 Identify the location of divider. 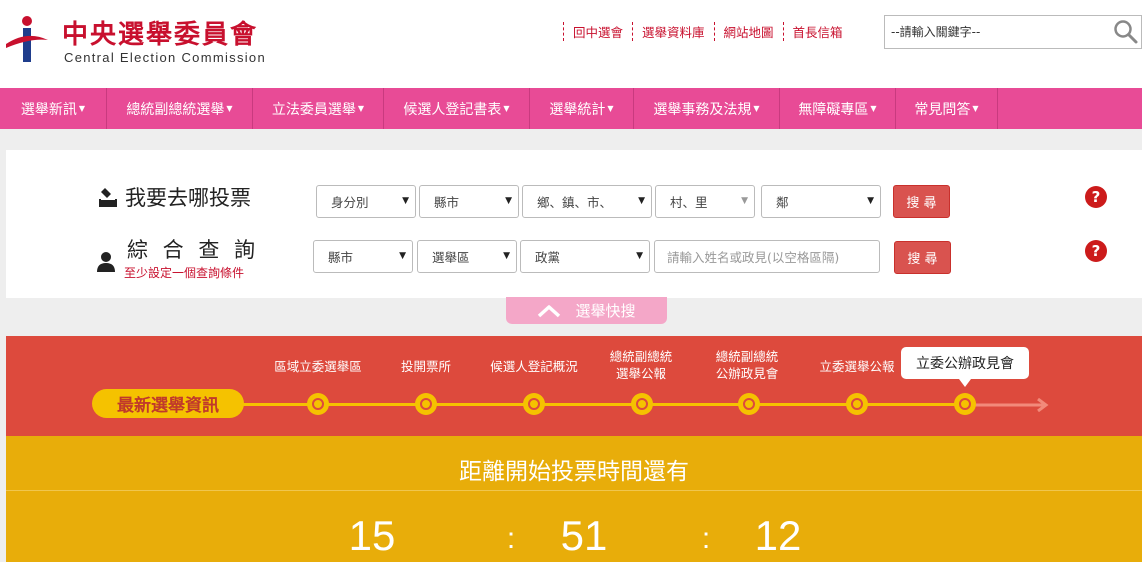
(574, 490).